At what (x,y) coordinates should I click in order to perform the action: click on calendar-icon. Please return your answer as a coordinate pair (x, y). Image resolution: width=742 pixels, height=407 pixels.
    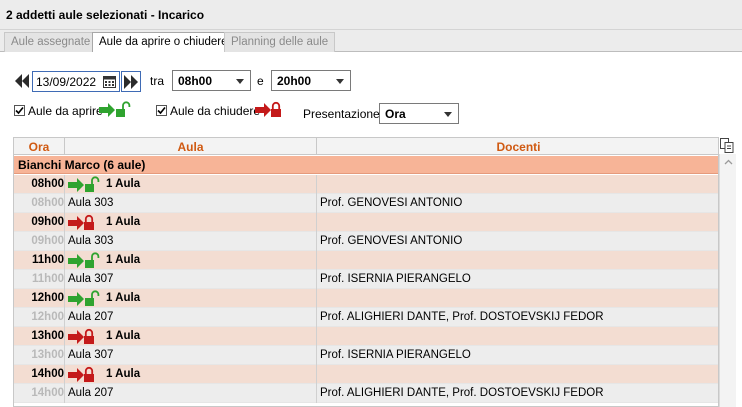
    Looking at the image, I should click on (109, 81).